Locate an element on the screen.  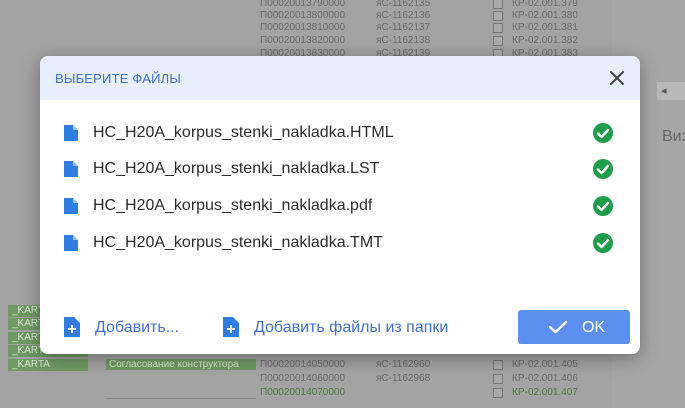
karta-tag: _KARTA is located at coordinates (48, 365).